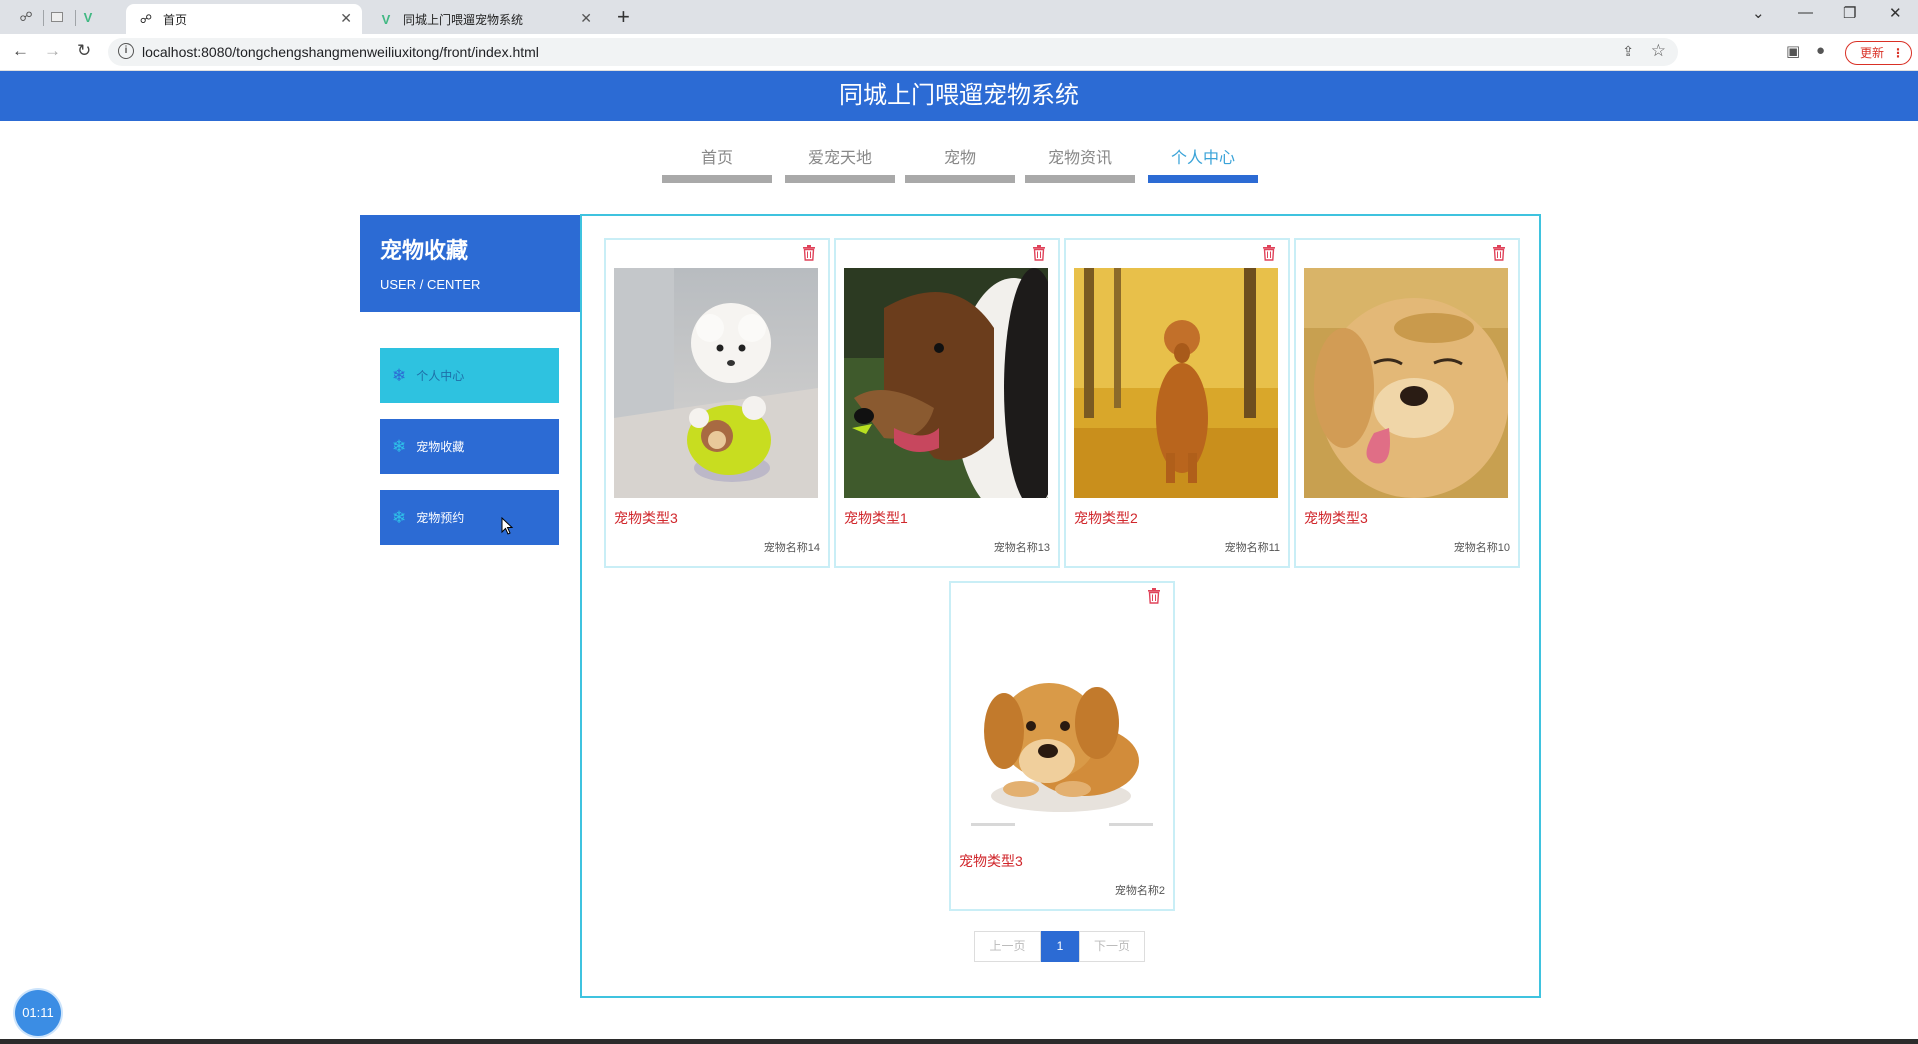 This screenshot has height=1044, width=1918. What do you see at coordinates (463, 19) in the screenshot?
I see `tab-title: 同城上门喂遛宠物系统` at bounding box center [463, 19].